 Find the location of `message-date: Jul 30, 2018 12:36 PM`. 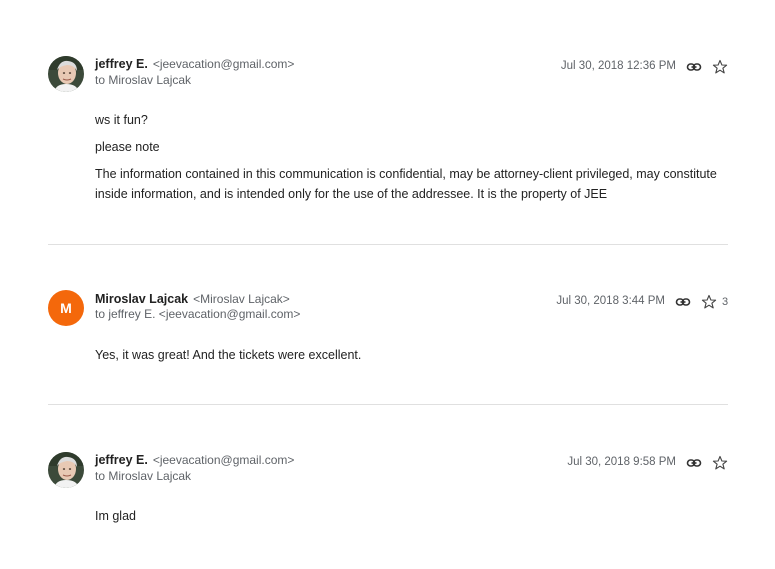

message-date: Jul 30, 2018 12:36 PM is located at coordinates (618, 66).